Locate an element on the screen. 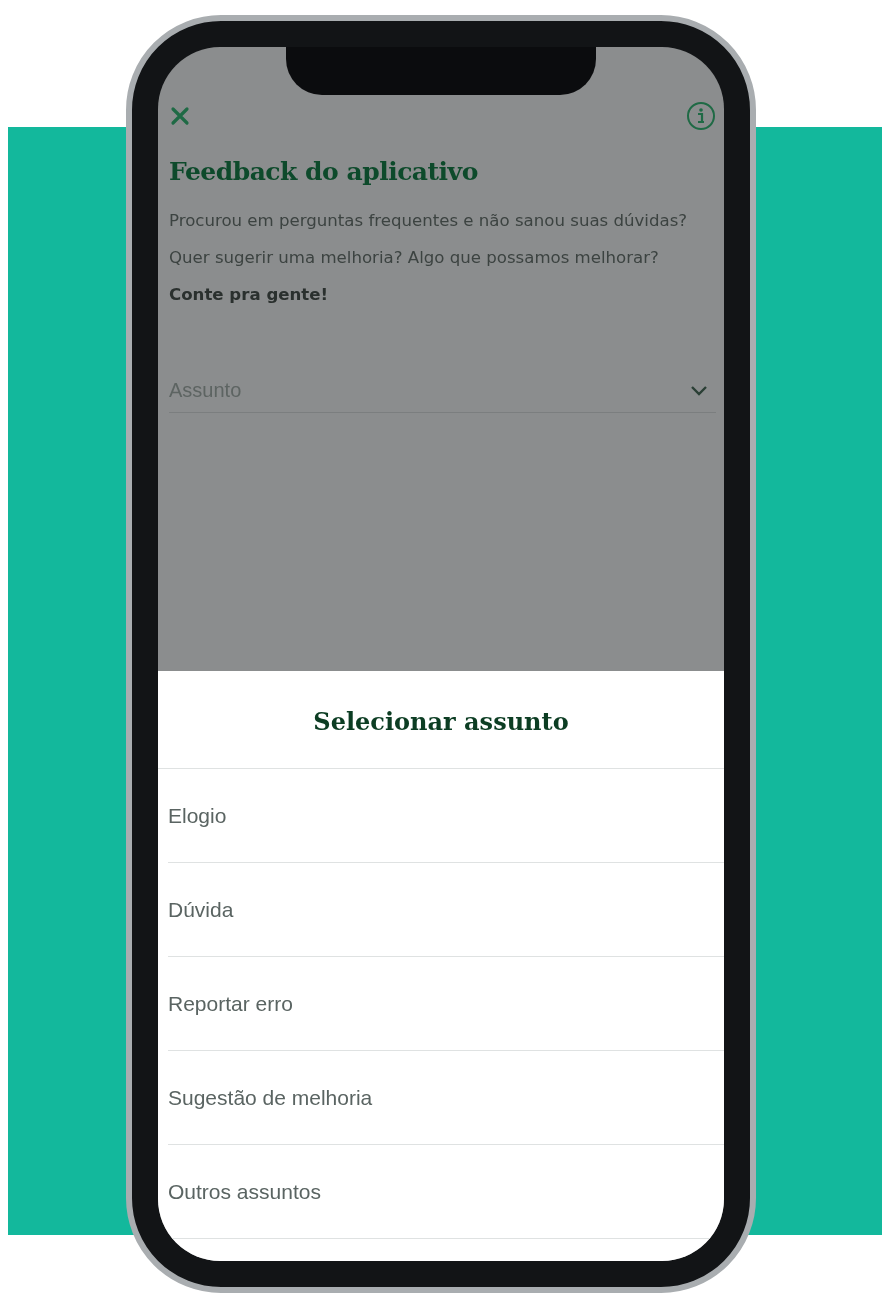  subject-option: Dúvida is located at coordinates (201, 909).